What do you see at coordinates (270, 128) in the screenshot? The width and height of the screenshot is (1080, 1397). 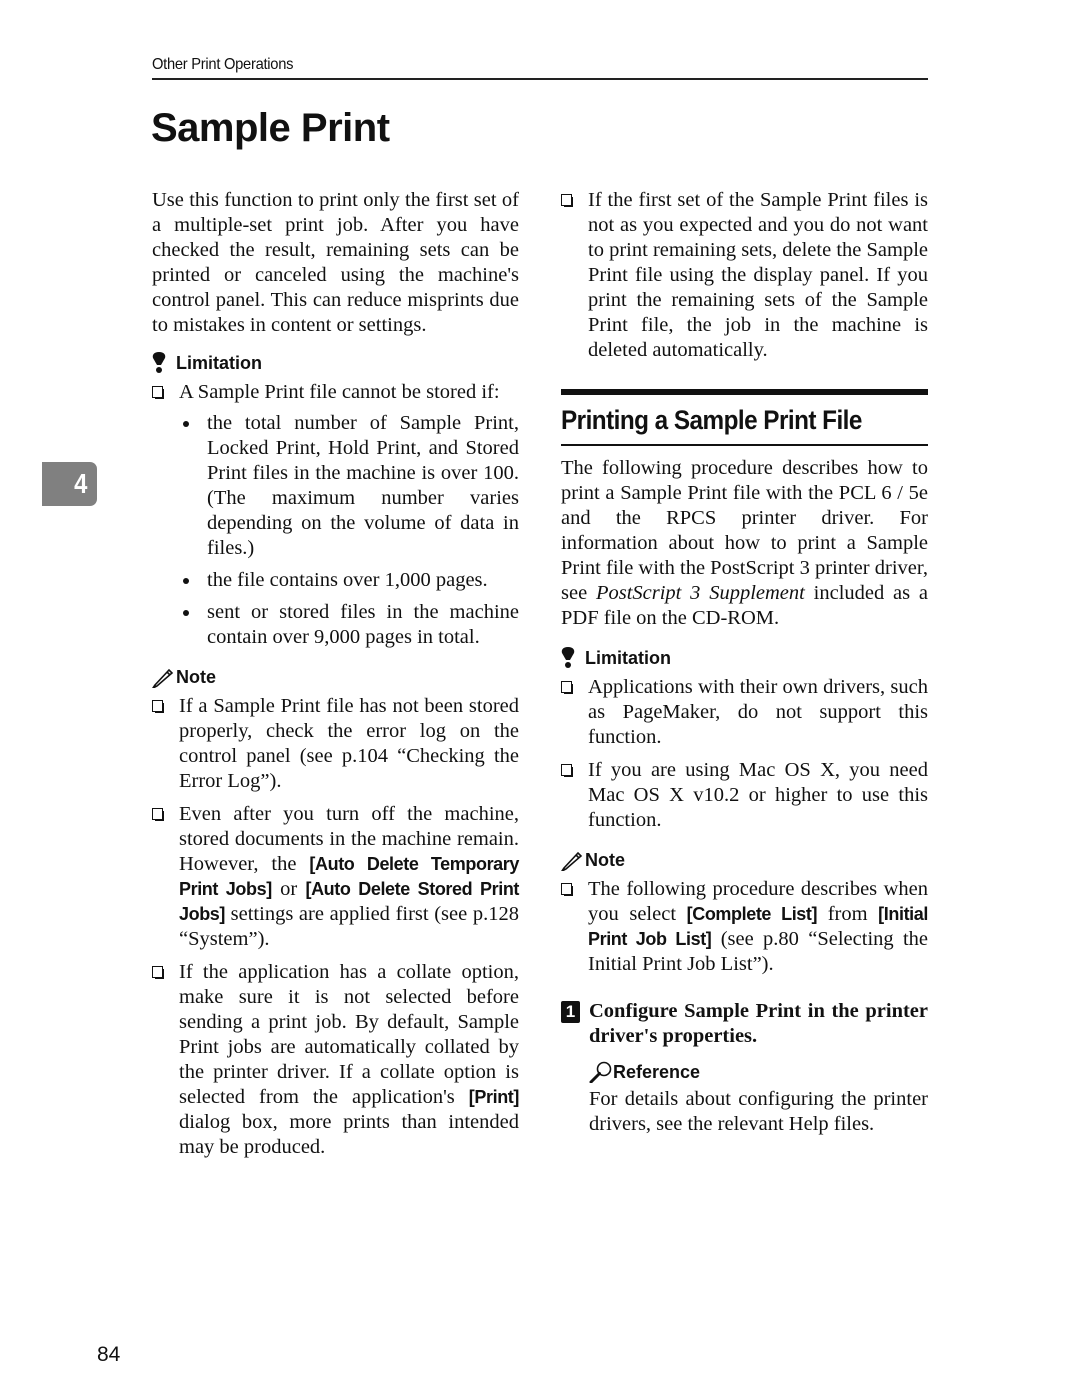 I see `page-title: Sample Print` at bounding box center [270, 128].